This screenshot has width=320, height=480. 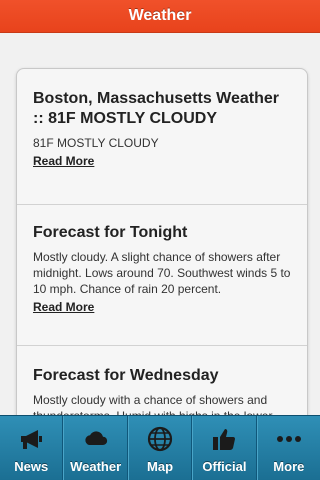 I want to click on megaphone-icon, so click(x=32, y=439).